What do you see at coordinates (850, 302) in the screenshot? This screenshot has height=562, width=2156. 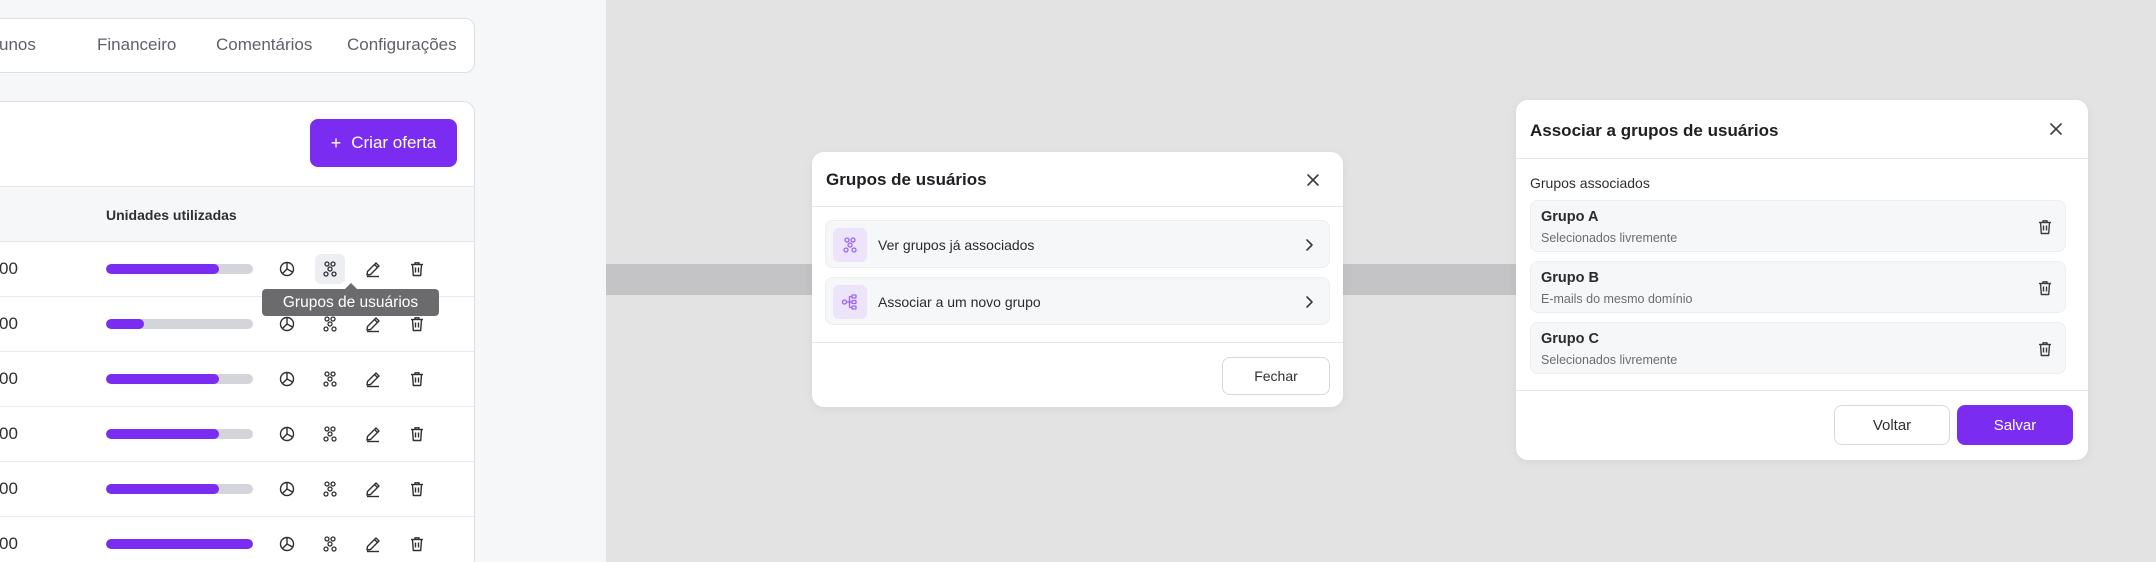 I see `hierarchy-icon` at bounding box center [850, 302].